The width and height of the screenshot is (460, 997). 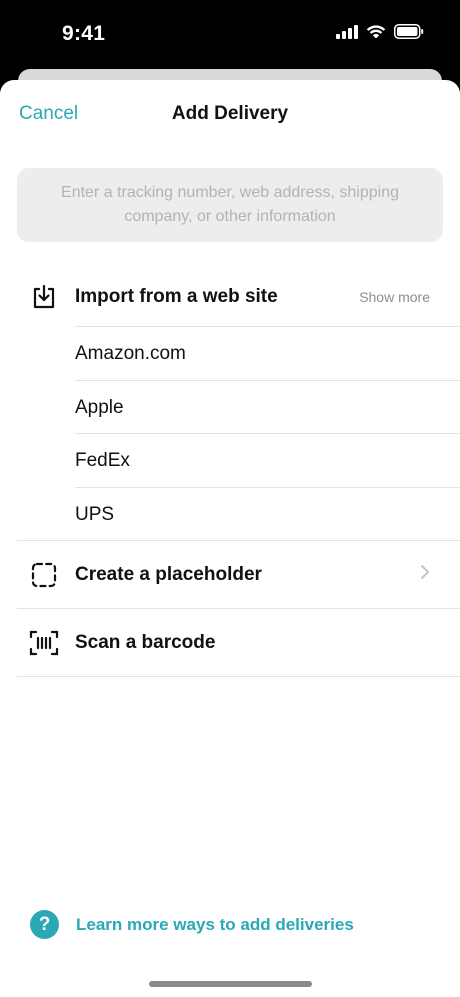 I want to click on status-icons, so click(x=380, y=31).